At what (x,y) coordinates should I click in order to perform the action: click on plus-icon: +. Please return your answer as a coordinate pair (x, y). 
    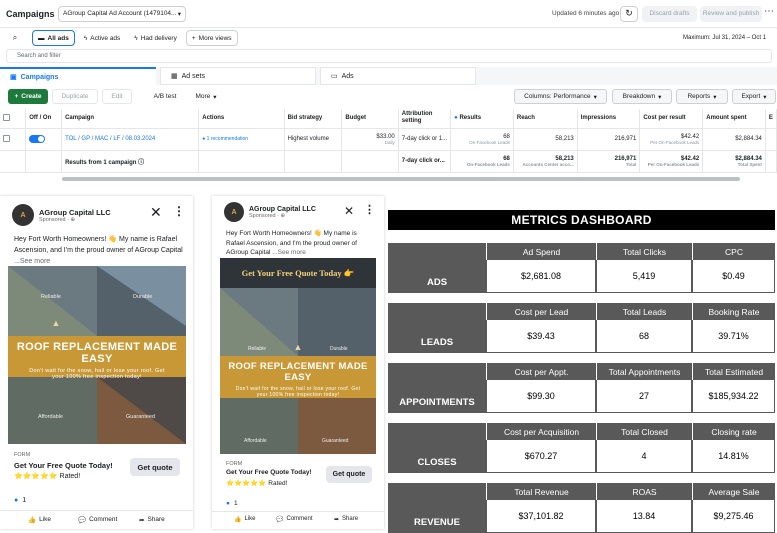
    Looking at the image, I should click on (16, 96).